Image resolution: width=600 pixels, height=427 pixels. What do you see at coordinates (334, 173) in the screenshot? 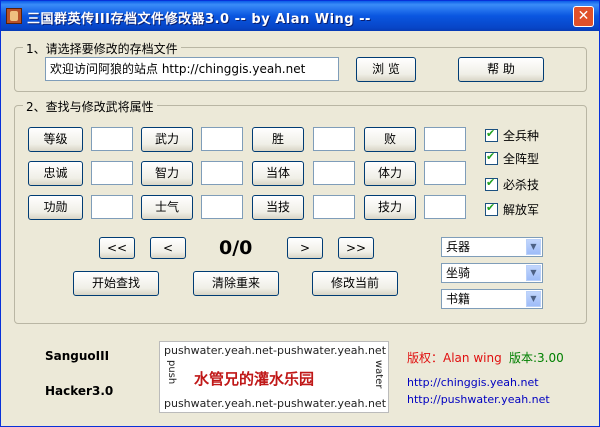
I see `attr-current-hp-input` at bounding box center [334, 173].